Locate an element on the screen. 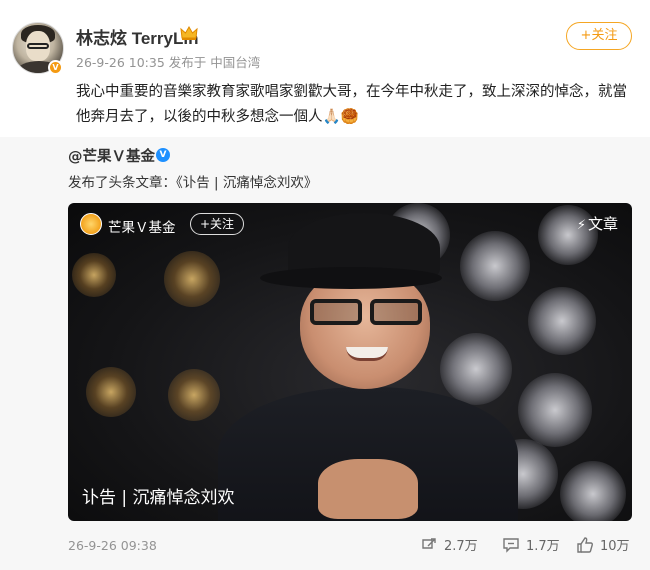 Image resolution: width=650 pixels, height=570 pixels. lightning-icon: ⚡ is located at coordinates (581, 225).